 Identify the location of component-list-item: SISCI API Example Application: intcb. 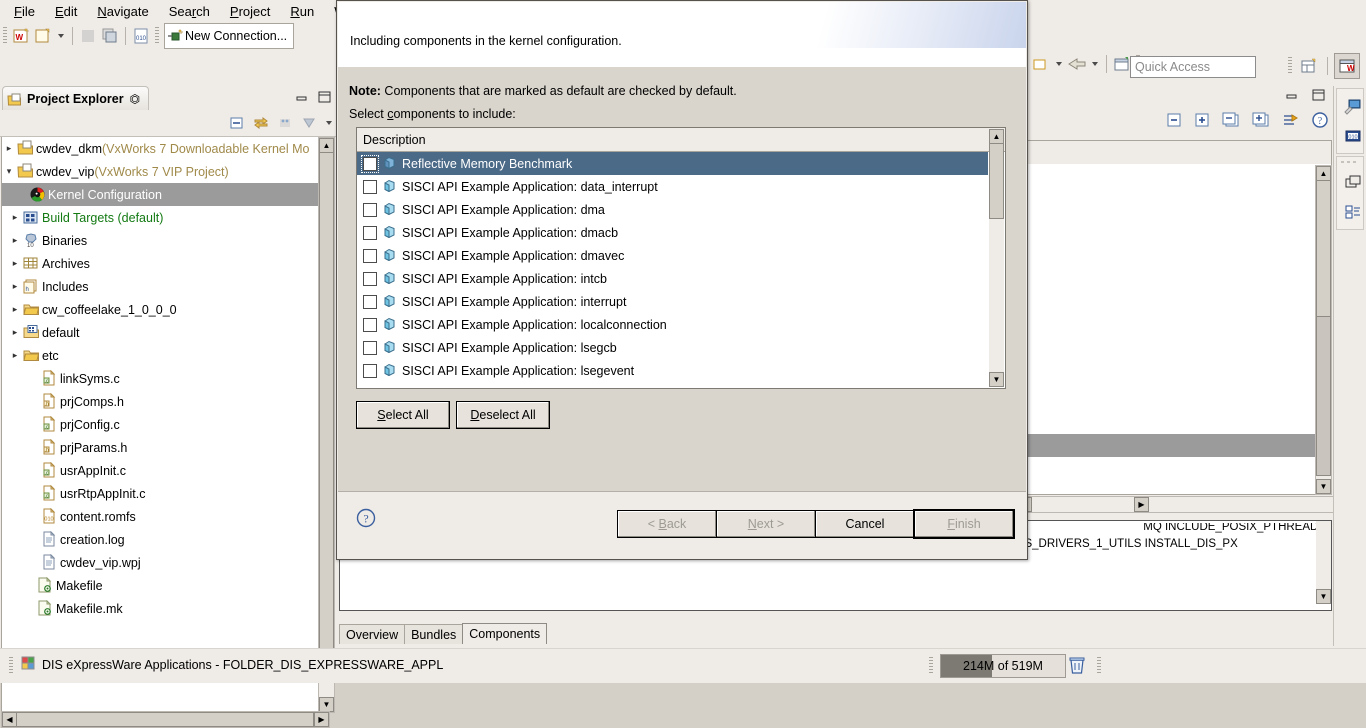
(672, 278).